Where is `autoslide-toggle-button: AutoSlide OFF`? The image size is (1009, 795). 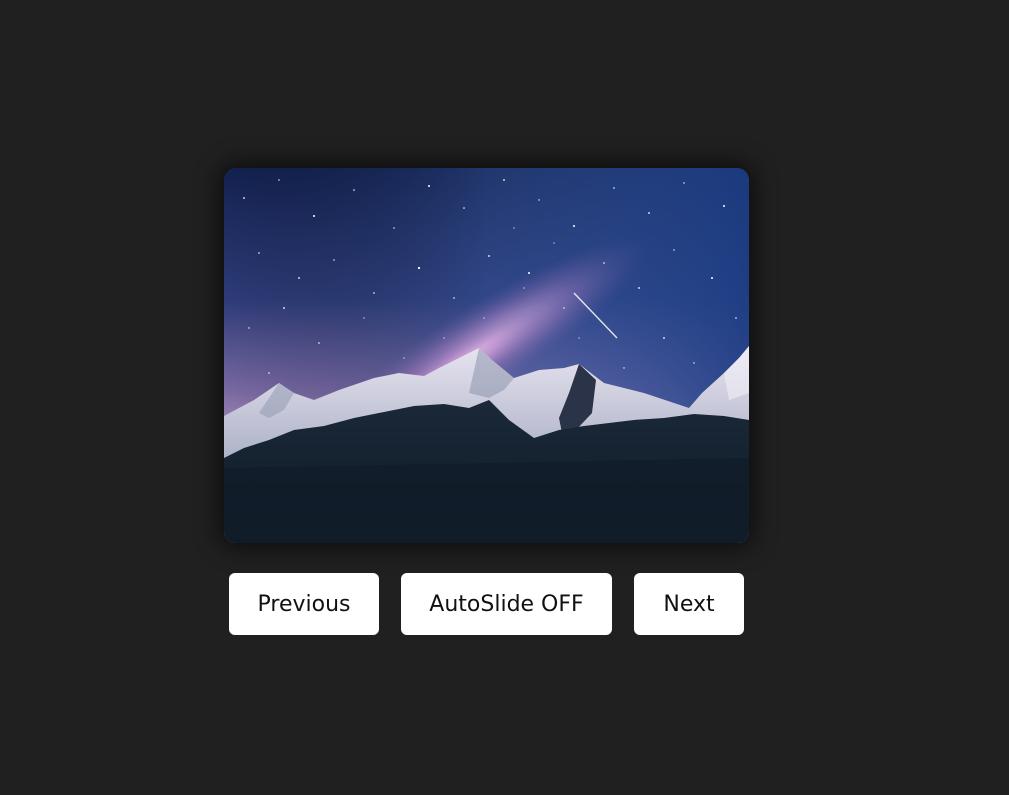
autoslide-toggle-button: AutoSlide OFF is located at coordinates (506, 604).